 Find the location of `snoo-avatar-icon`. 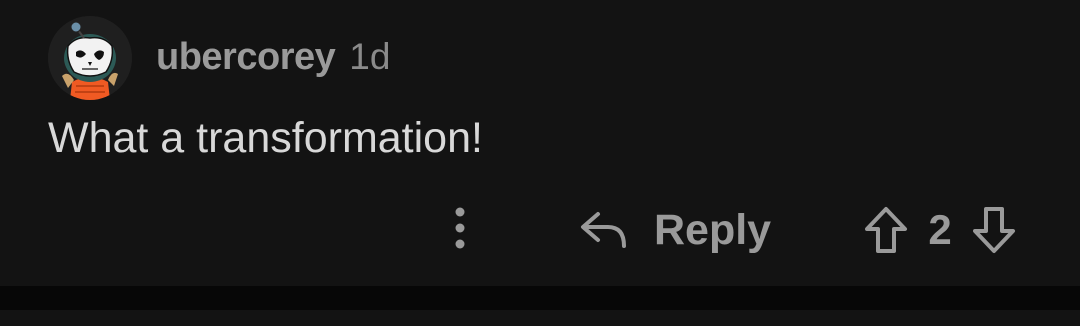

snoo-avatar-icon is located at coordinates (90, 58).